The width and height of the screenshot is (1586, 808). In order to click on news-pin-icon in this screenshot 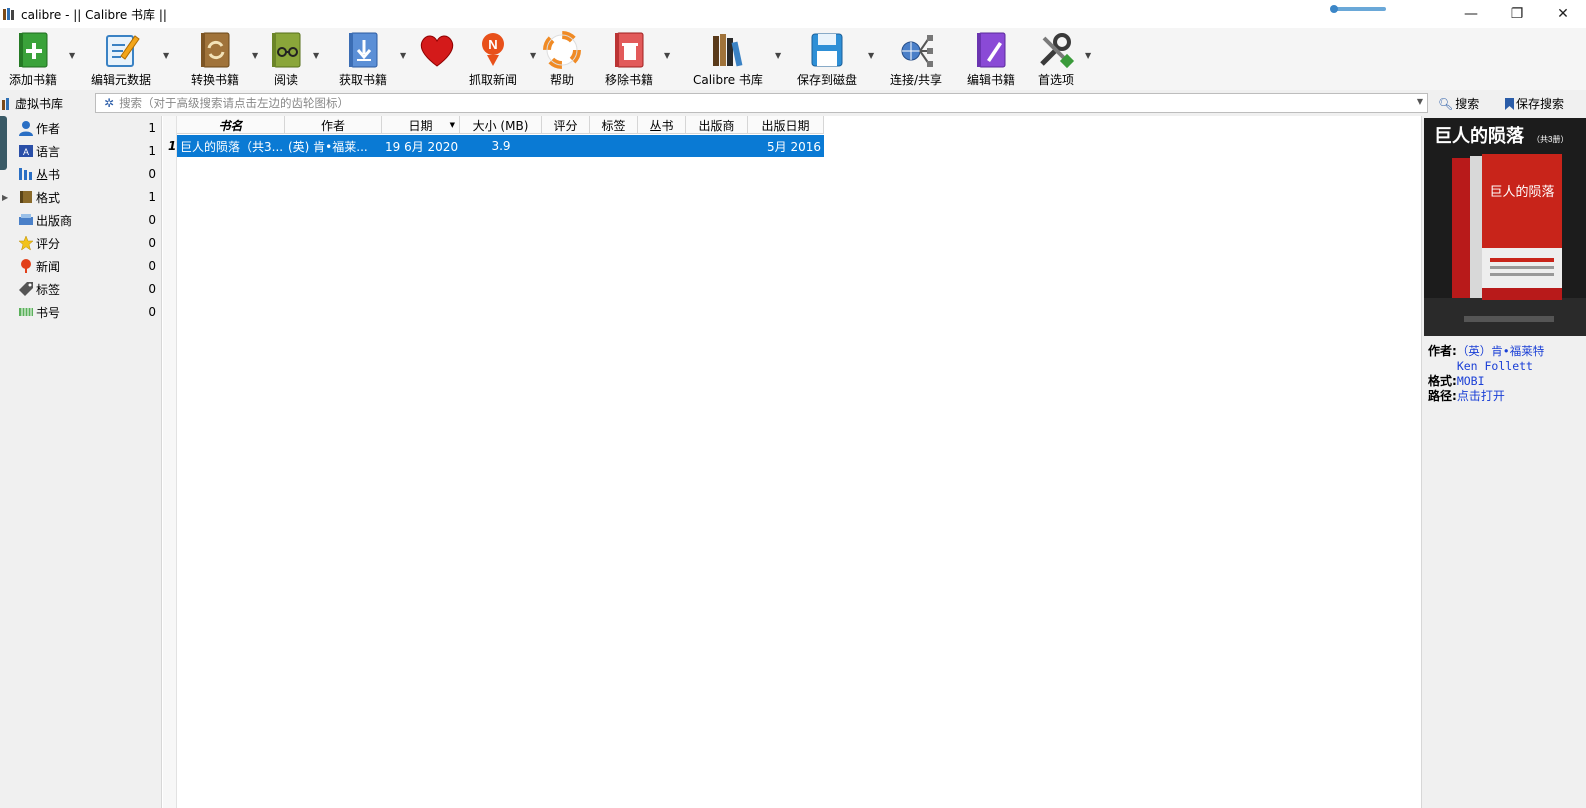, I will do `click(26, 266)`.